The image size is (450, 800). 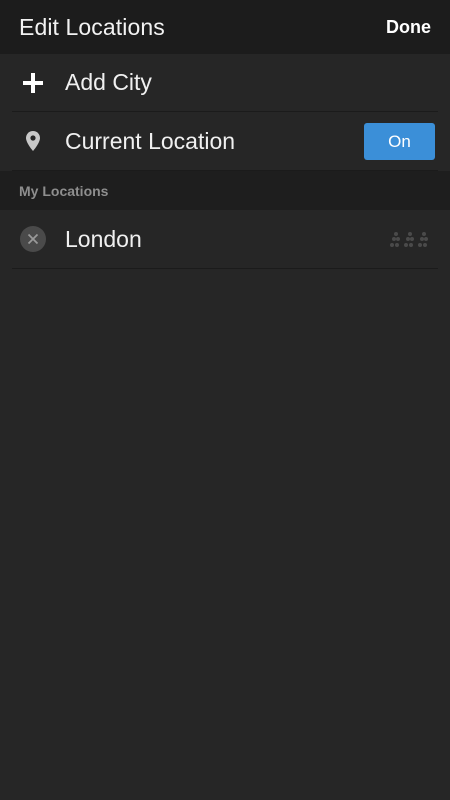 I want to click on list-item: London, so click(x=225, y=239).